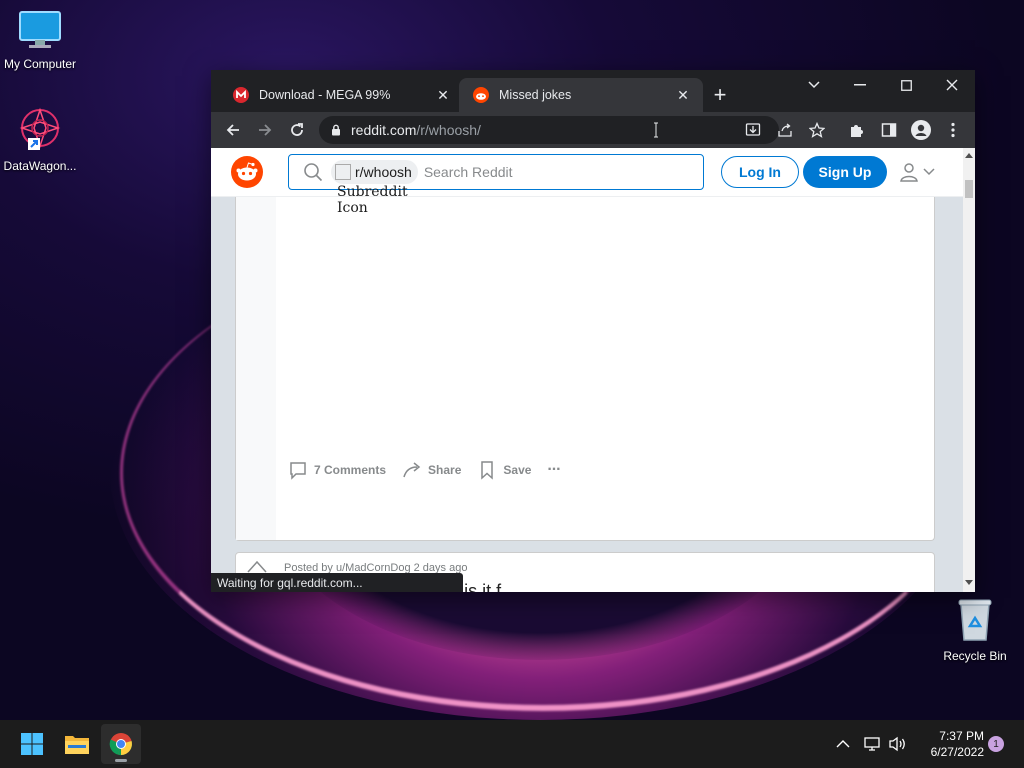  What do you see at coordinates (814, 85) in the screenshot?
I see `tab-search-chevron-icon` at bounding box center [814, 85].